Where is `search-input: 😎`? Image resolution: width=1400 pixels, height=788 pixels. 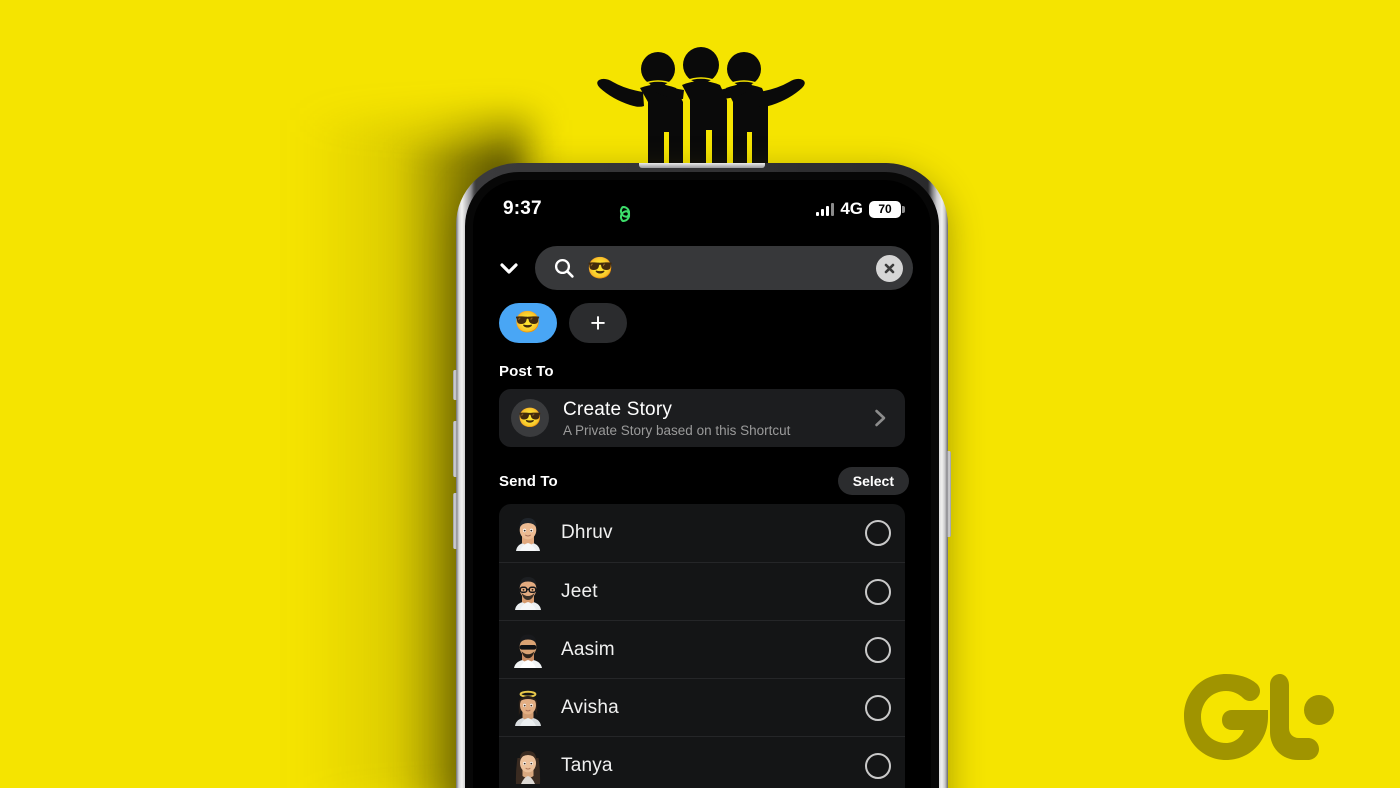
search-input: 😎 is located at coordinates (724, 268).